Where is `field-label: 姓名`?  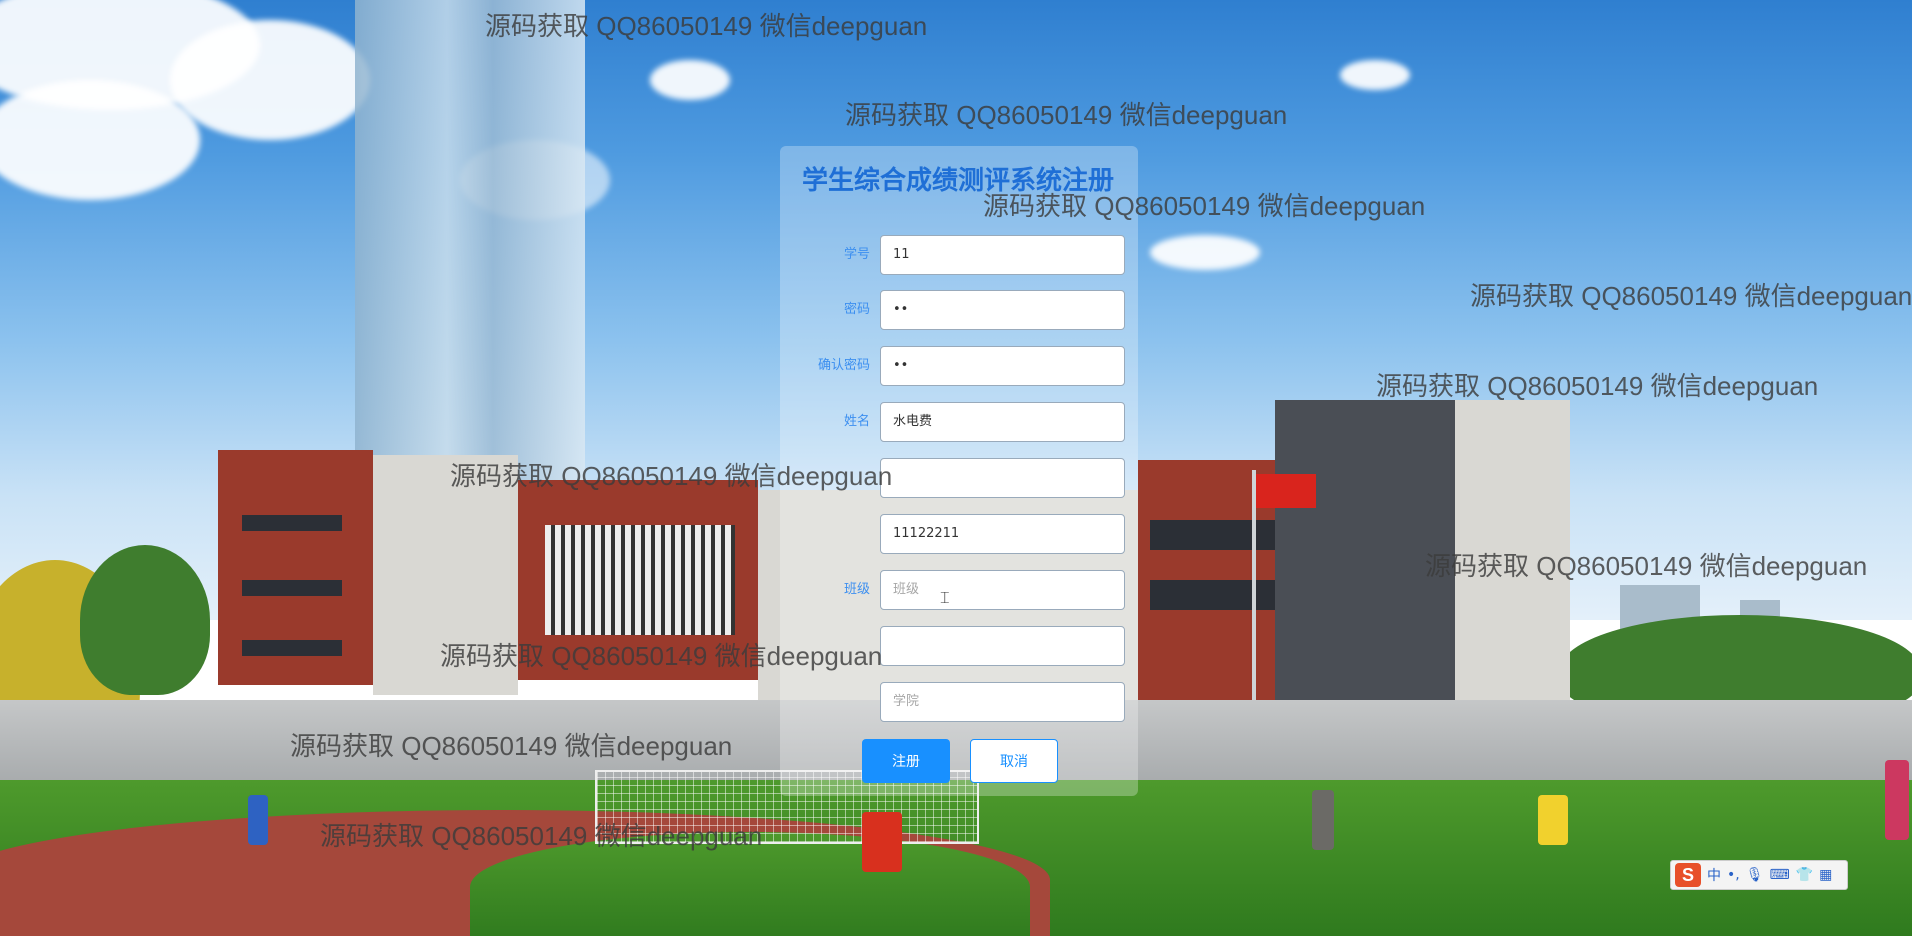 field-label: 姓名 is located at coordinates (856, 421).